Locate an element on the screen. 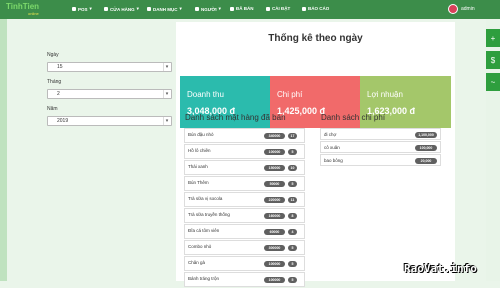 The height and width of the screenshot is (288, 500). sidebar-button-3: ~ is located at coordinates (493, 82).